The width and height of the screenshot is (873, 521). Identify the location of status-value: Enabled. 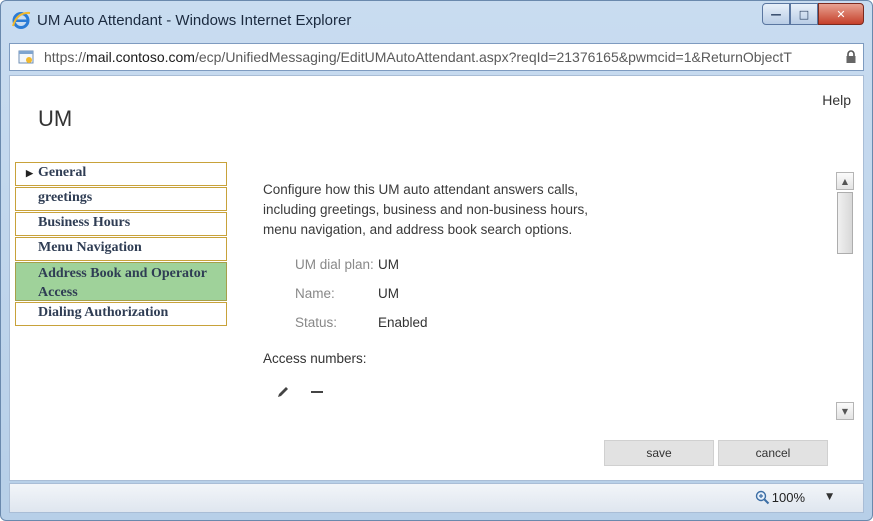
(403, 322).